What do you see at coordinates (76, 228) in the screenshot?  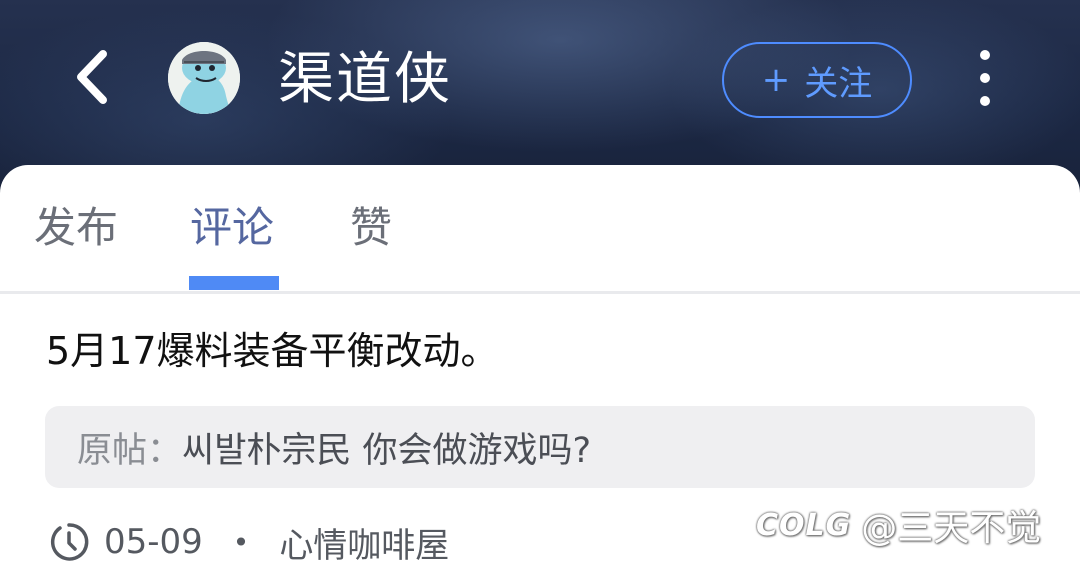 I see `tab-posts: 发布` at bounding box center [76, 228].